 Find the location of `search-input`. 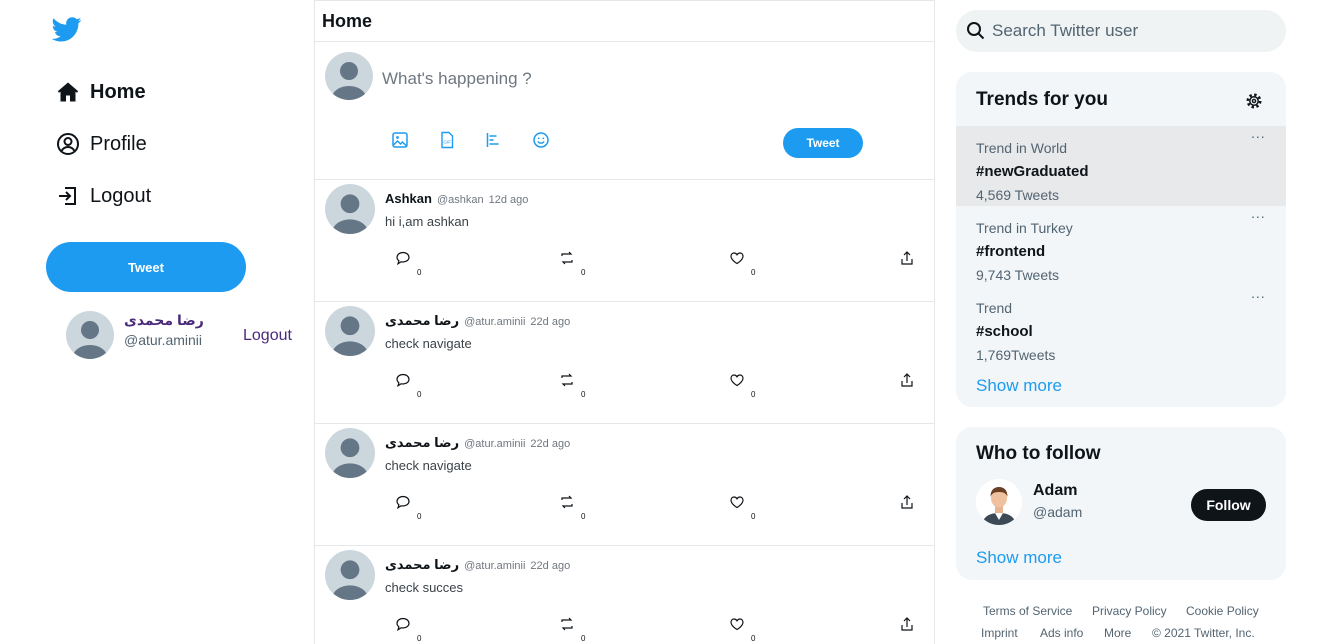

search-input is located at coordinates (1132, 31).